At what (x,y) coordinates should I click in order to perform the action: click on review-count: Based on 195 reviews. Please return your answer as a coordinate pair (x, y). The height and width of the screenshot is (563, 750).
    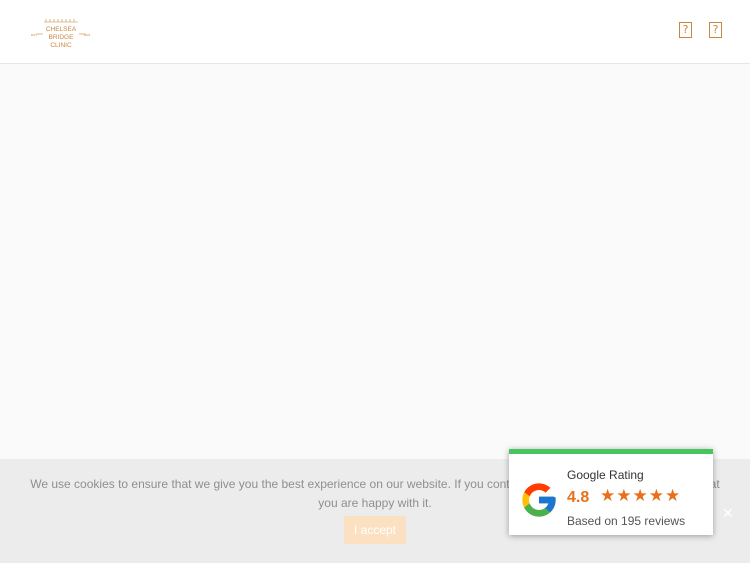
    Looking at the image, I should click on (626, 521).